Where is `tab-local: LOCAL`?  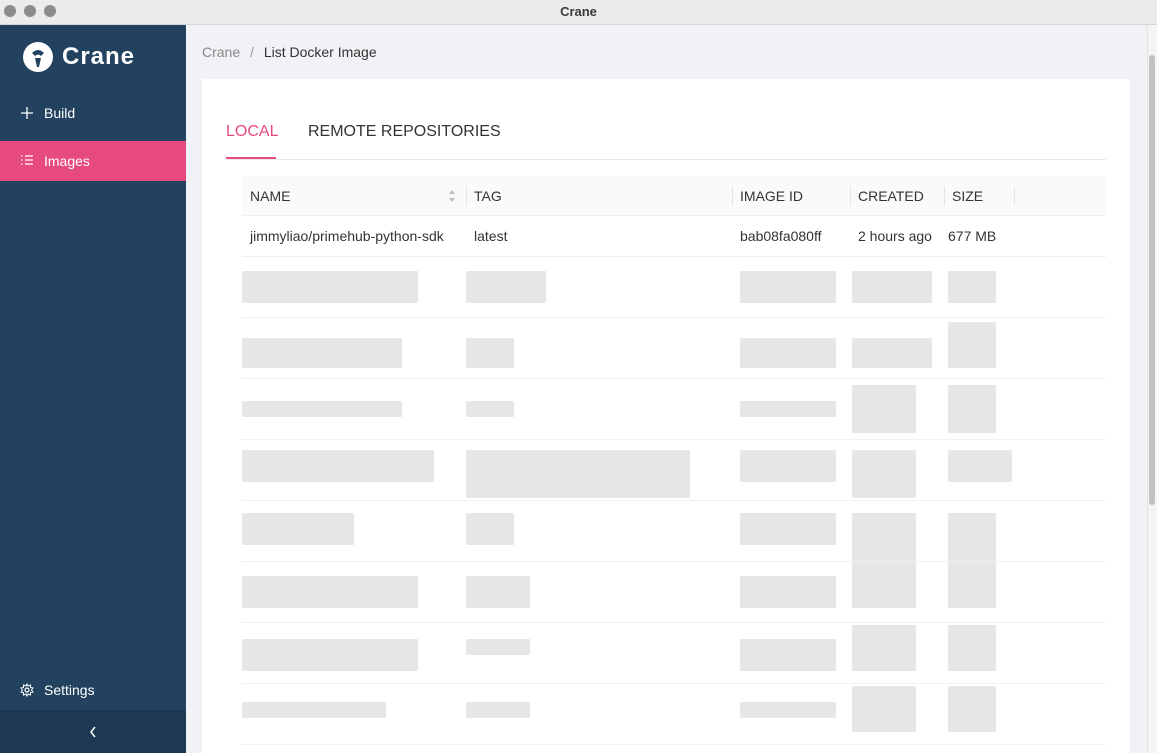
tab-local: LOCAL is located at coordinates (252, 132).